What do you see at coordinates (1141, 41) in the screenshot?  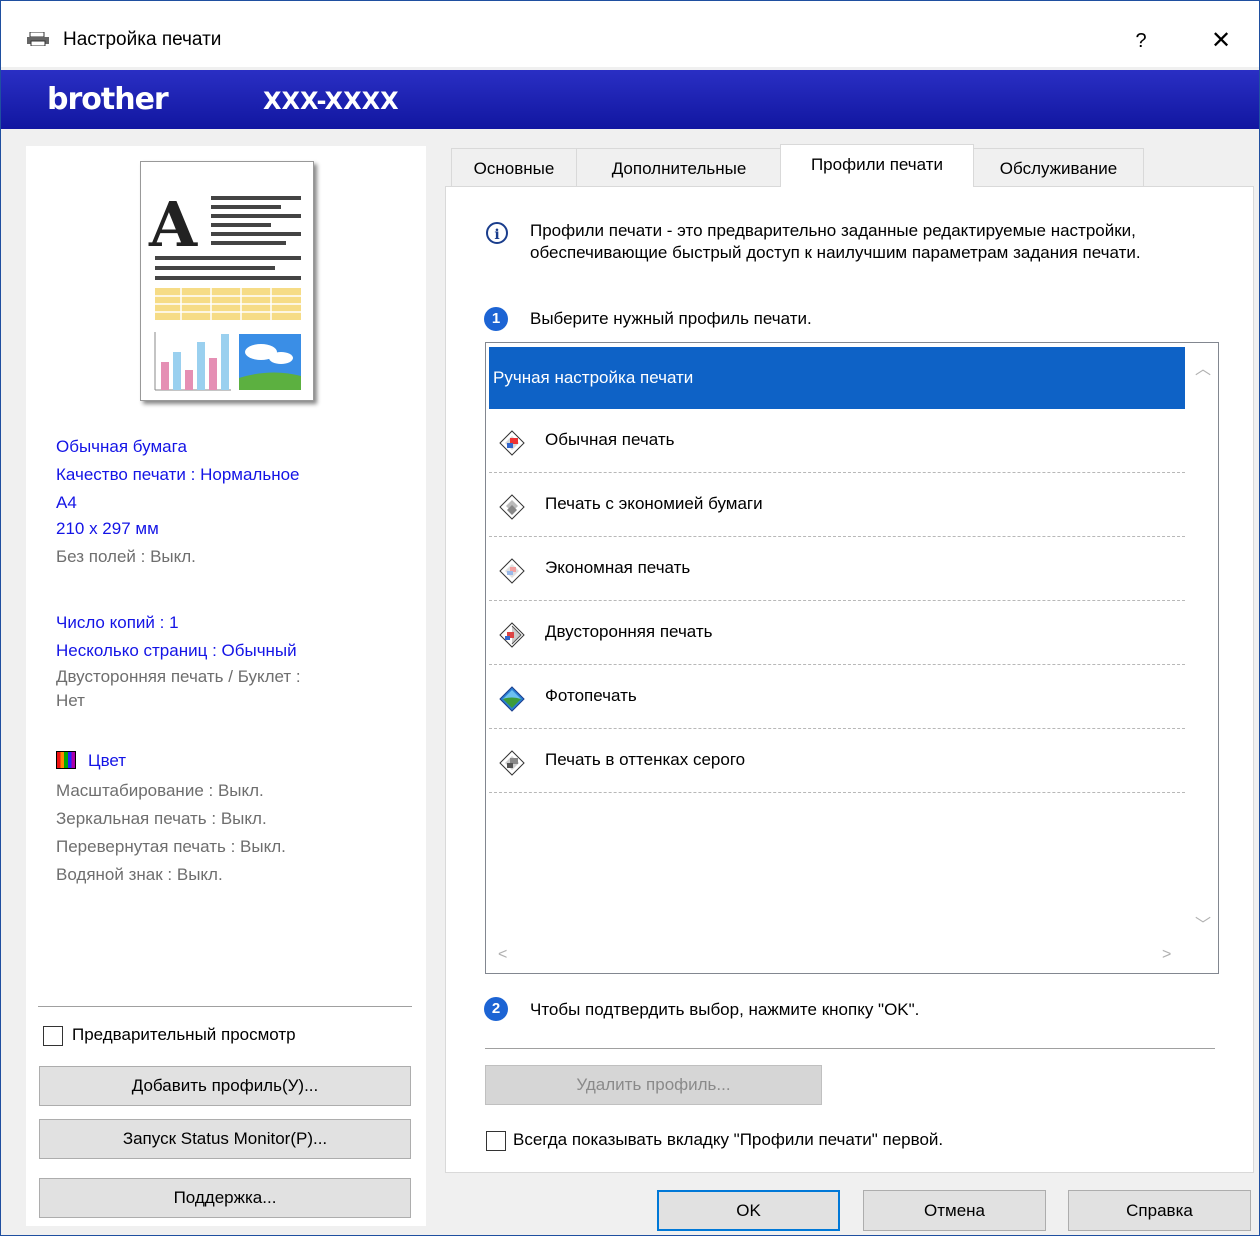 I see `help-button: ?` at bounding box center [1141, 41].